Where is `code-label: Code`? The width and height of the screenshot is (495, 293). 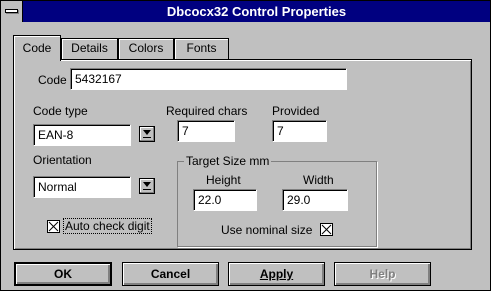
code-label: Code is located at coordinates (52, 80).